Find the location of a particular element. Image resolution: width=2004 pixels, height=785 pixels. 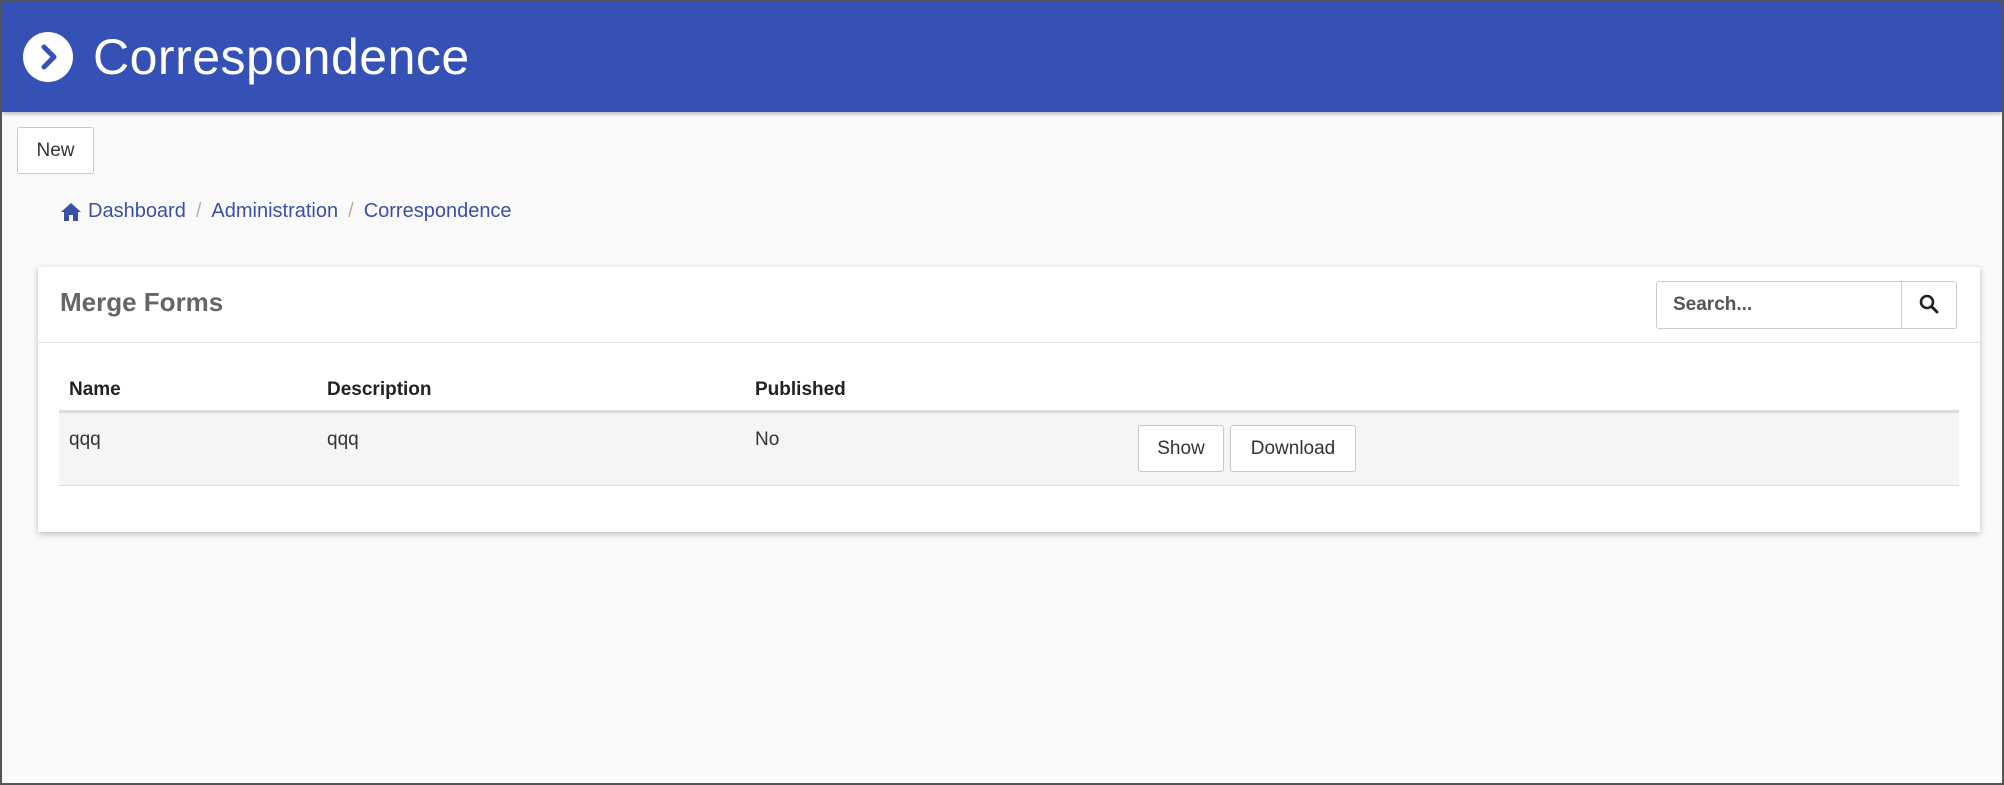

search-icon is located at coordinates (1929, 305).